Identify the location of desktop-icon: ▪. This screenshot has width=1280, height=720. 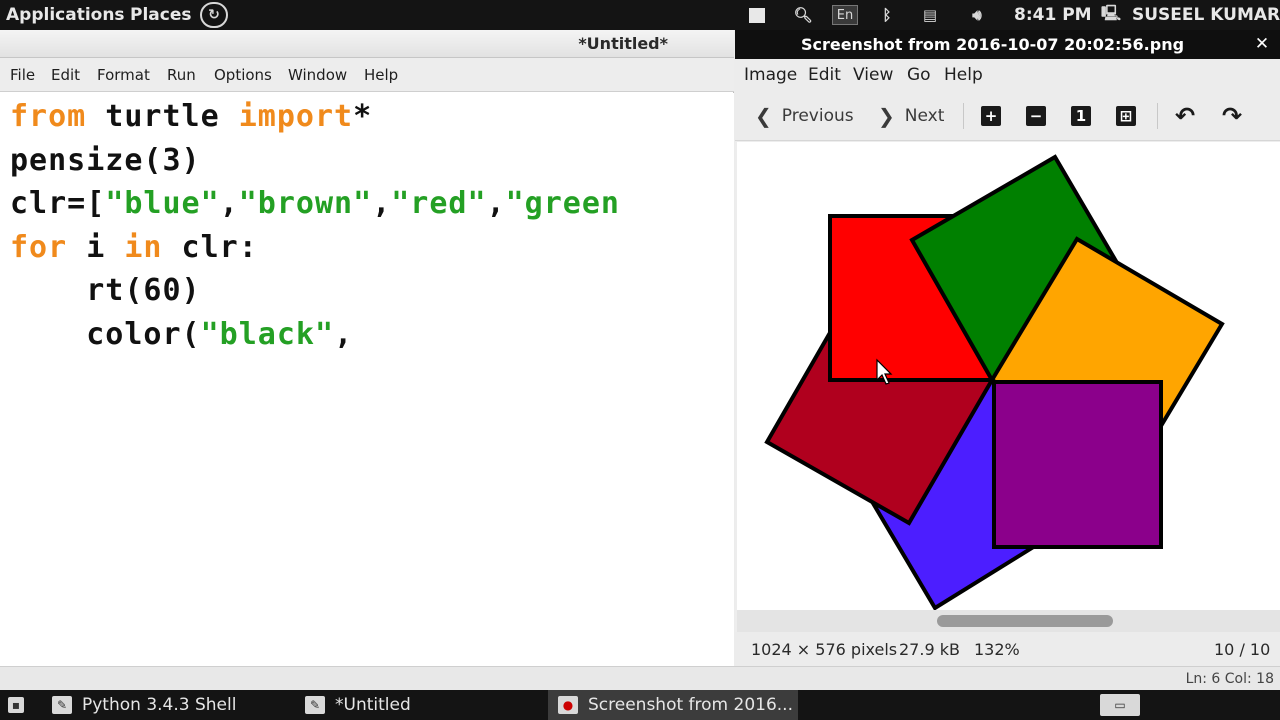
(16, 705).